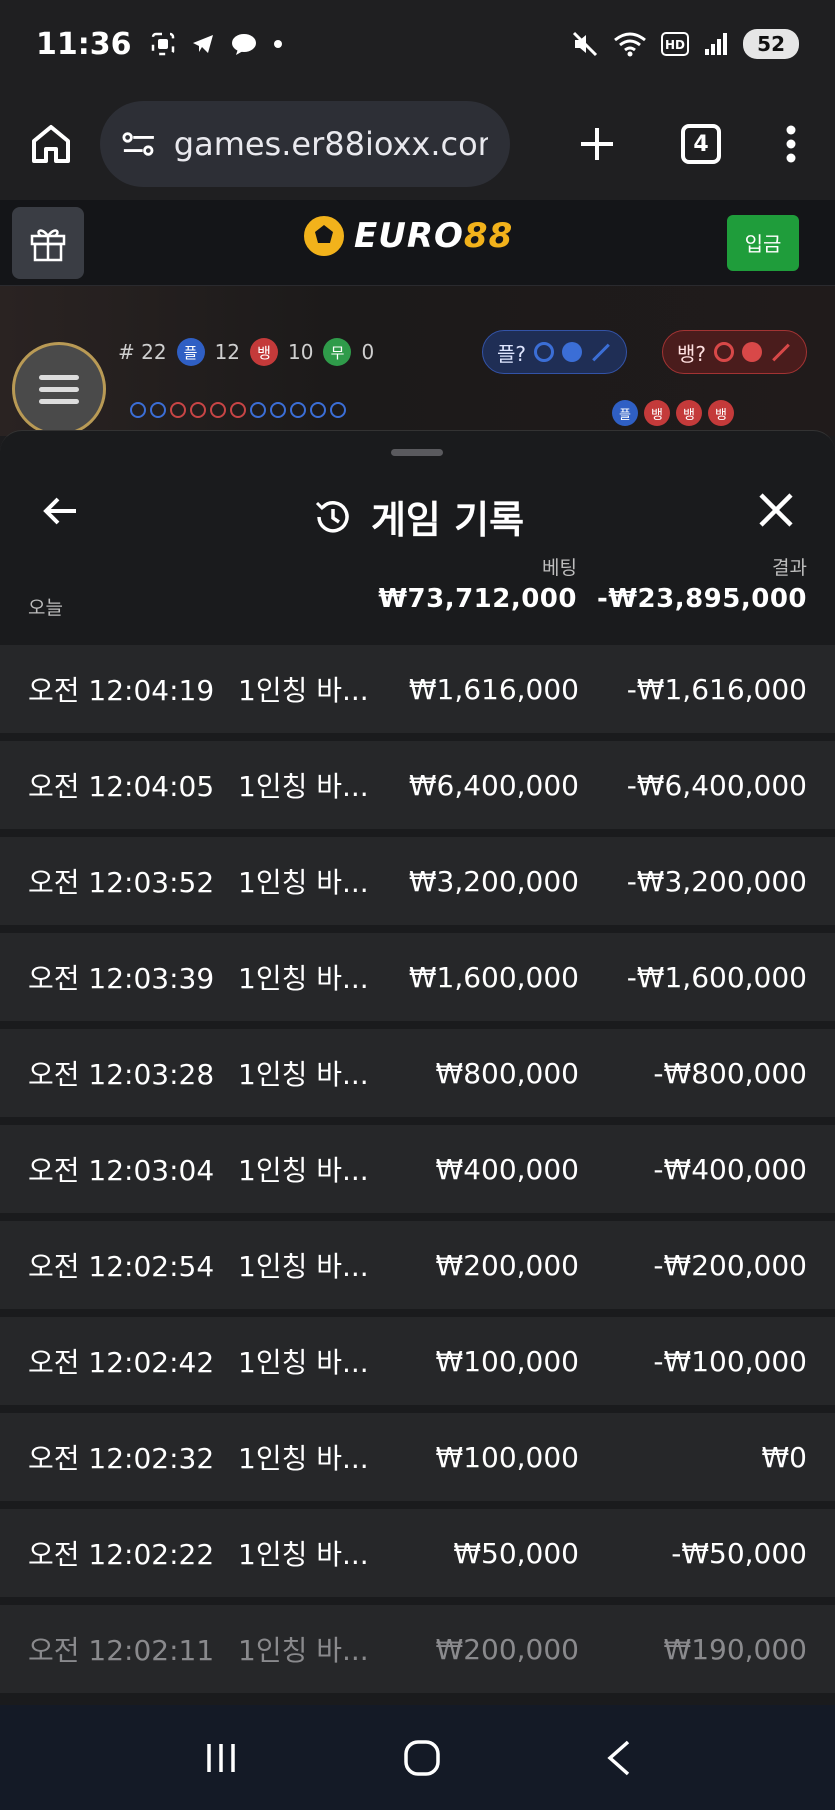 The height and width of the screenshot is (1810, 835). I want to click on signal-icon, so click(716, 44).